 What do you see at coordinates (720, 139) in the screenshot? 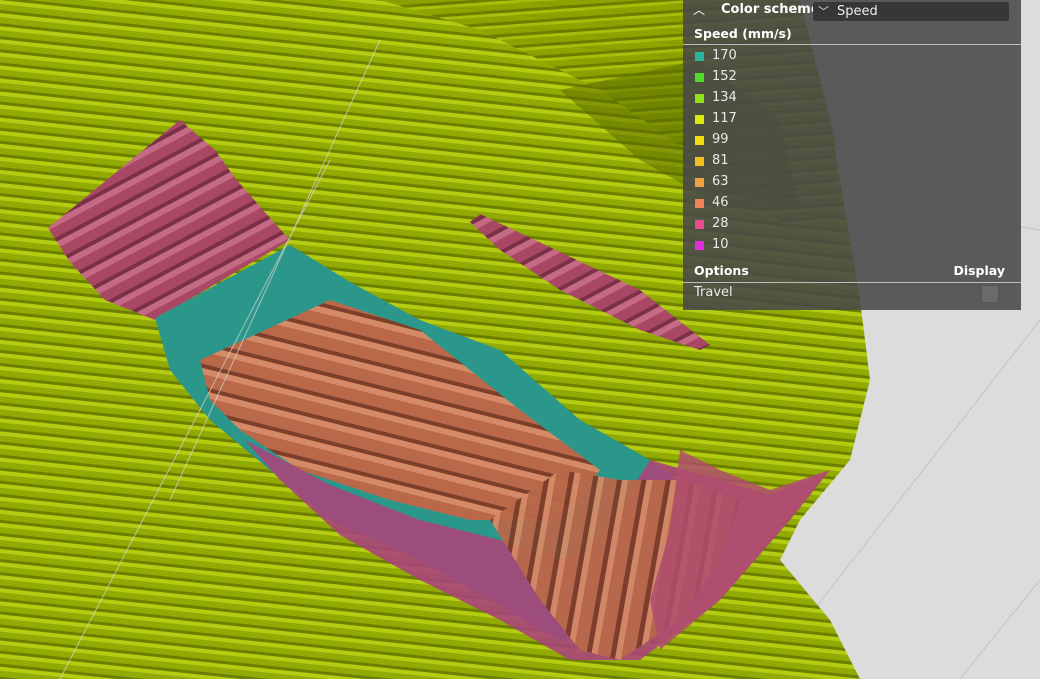
I see `legend-value: 99` at bounding box center [720, 139].